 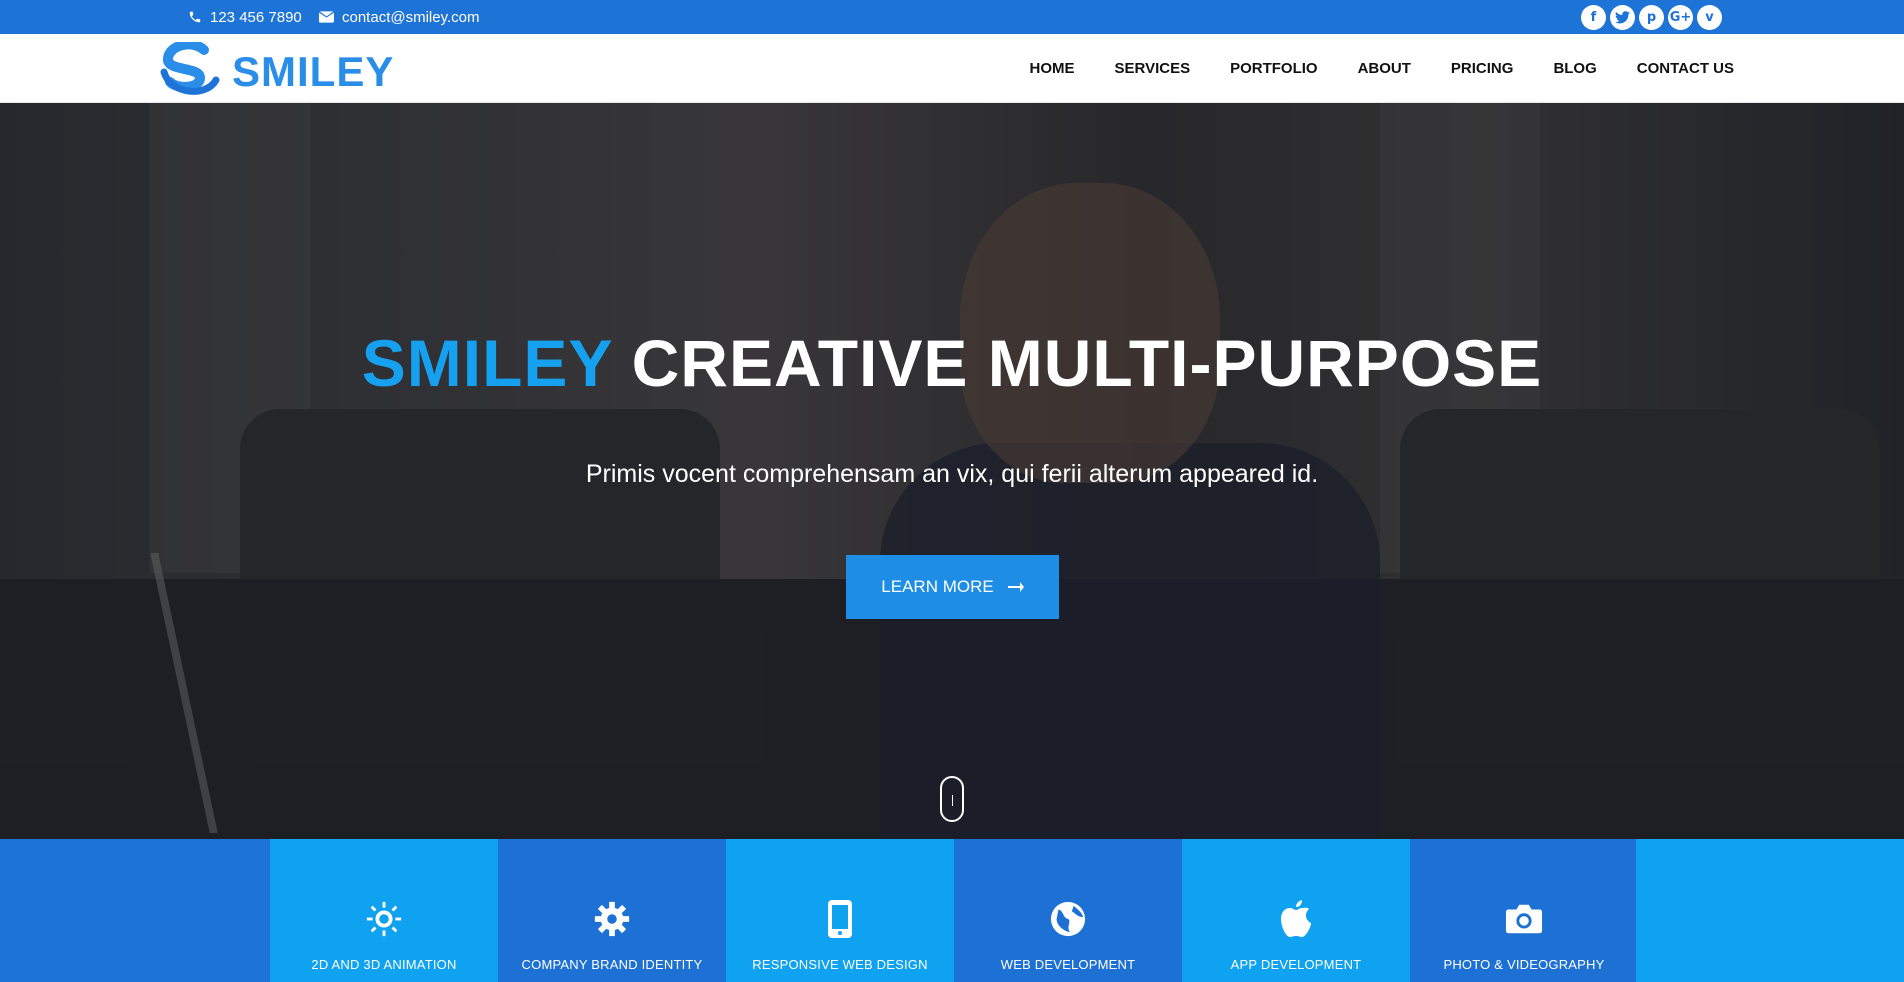 What do you see at coordinates (256, 17) in the screenshot?
I see `phone-number: 123 456 7890` at bounding box center [256, 17].